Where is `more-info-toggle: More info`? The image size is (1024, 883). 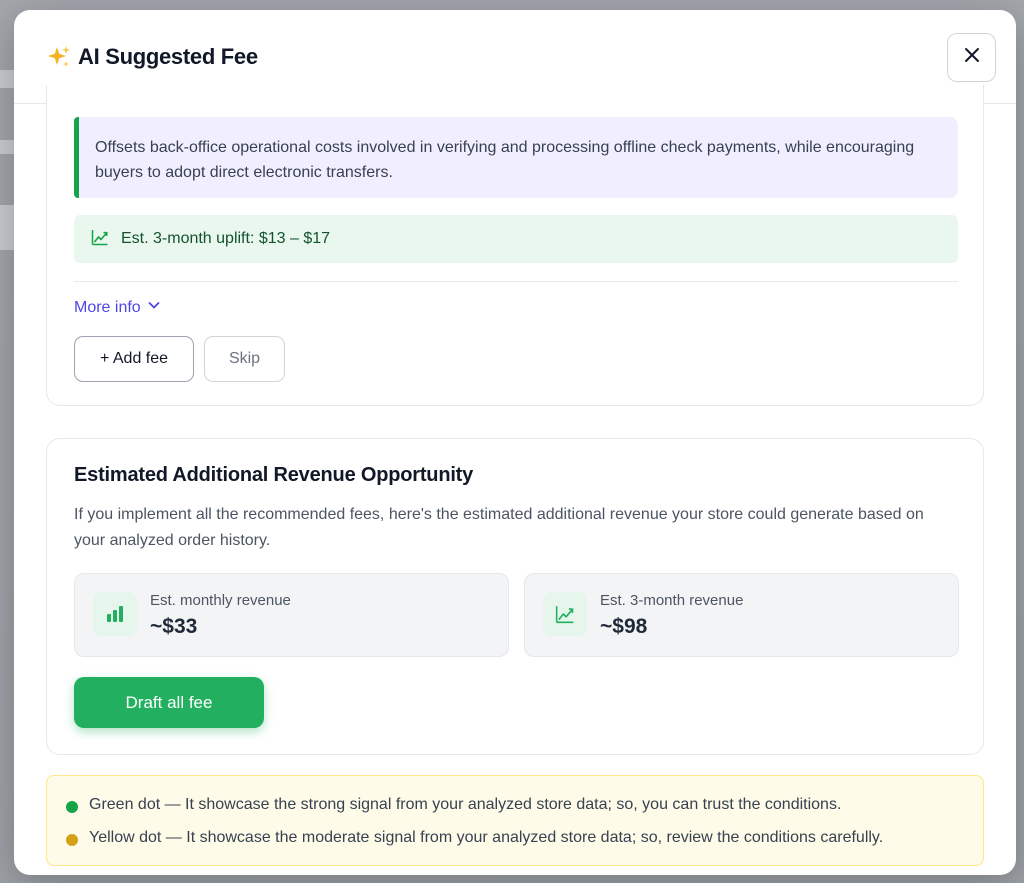 more-info-toggle: More info is located at coordinates (117, 307).